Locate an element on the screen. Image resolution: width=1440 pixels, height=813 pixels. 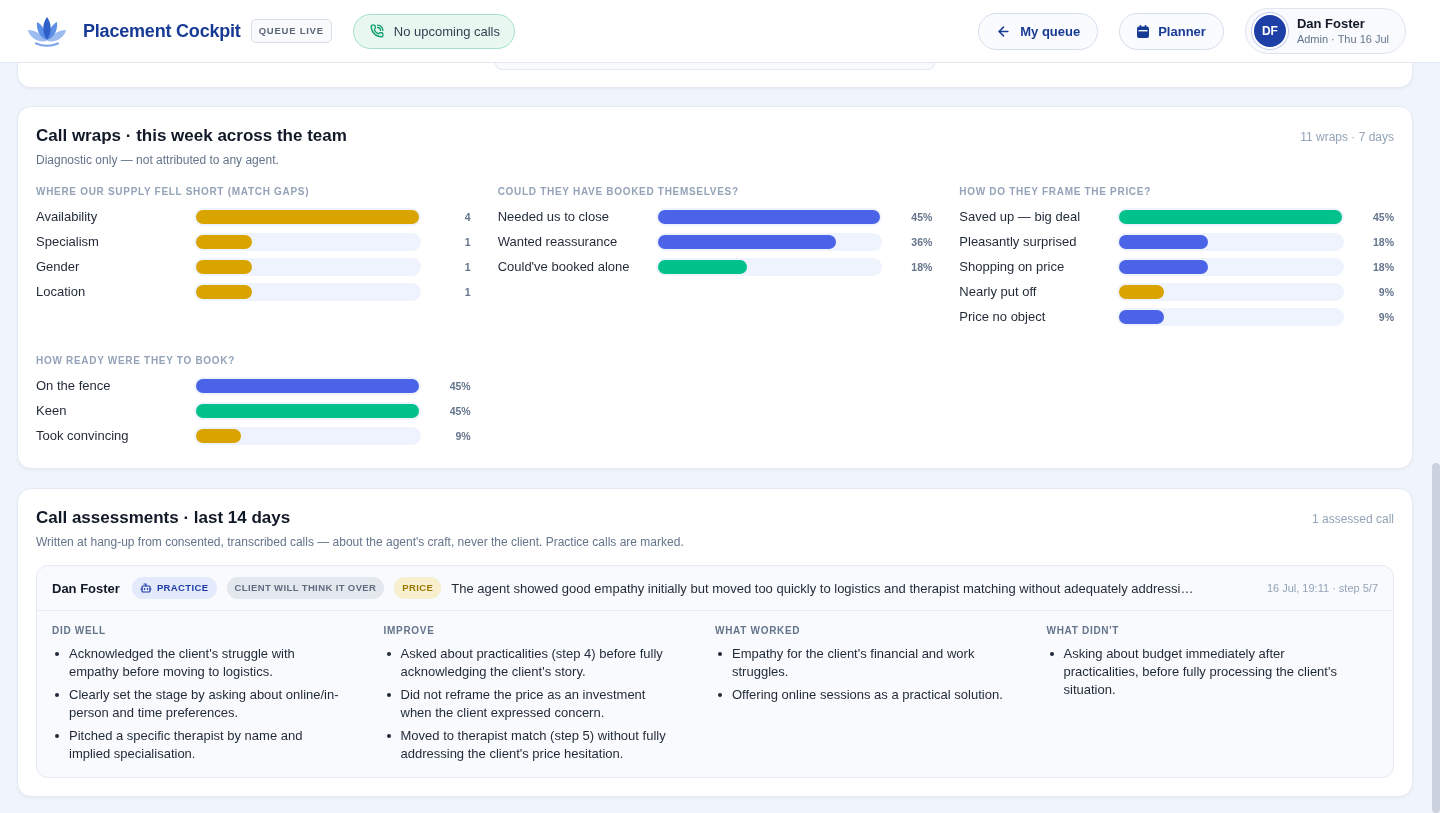
column-heading: WHAT WORKED is located at coordinates (758, 631).